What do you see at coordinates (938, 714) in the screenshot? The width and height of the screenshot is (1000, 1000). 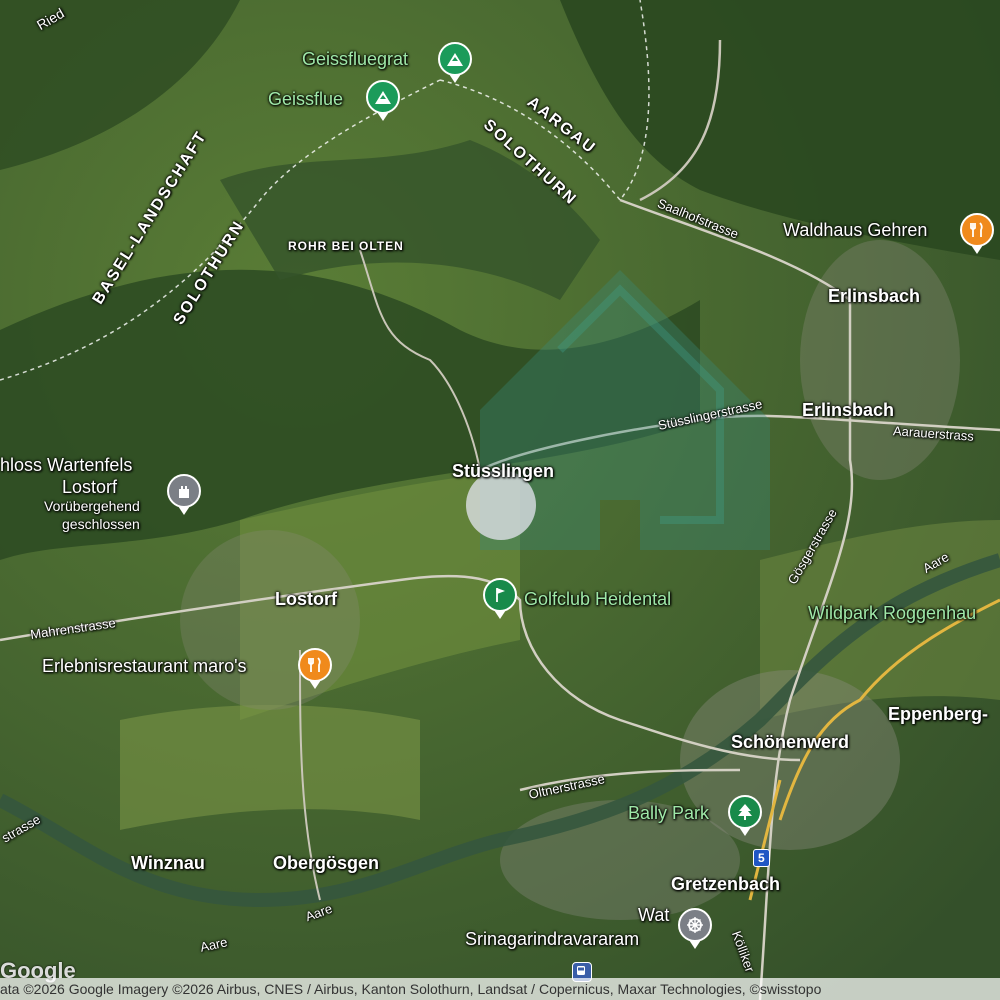 I see `town-label-eppenberg: Eppenberg-` at bounding box center [938, 714].